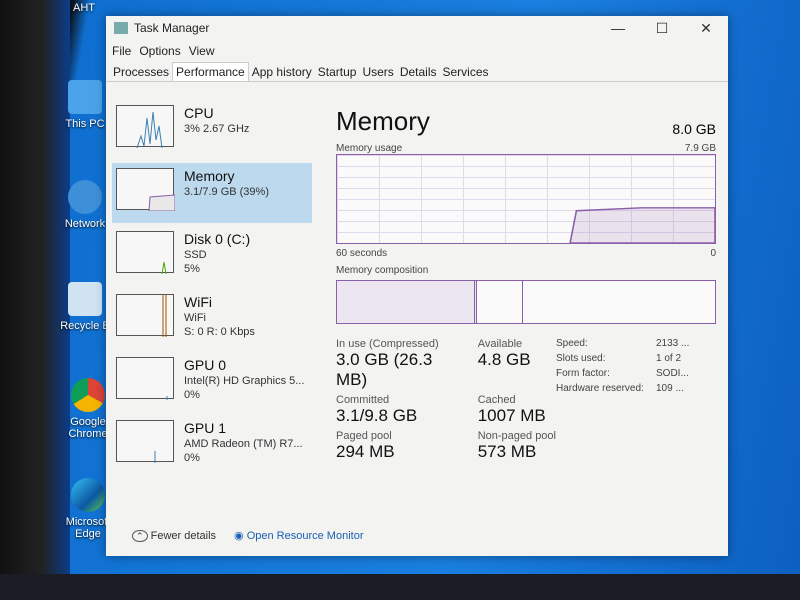 This screenshot has height=600, width=800. I want to click on tab-startup: Startup, so click(337, 72).